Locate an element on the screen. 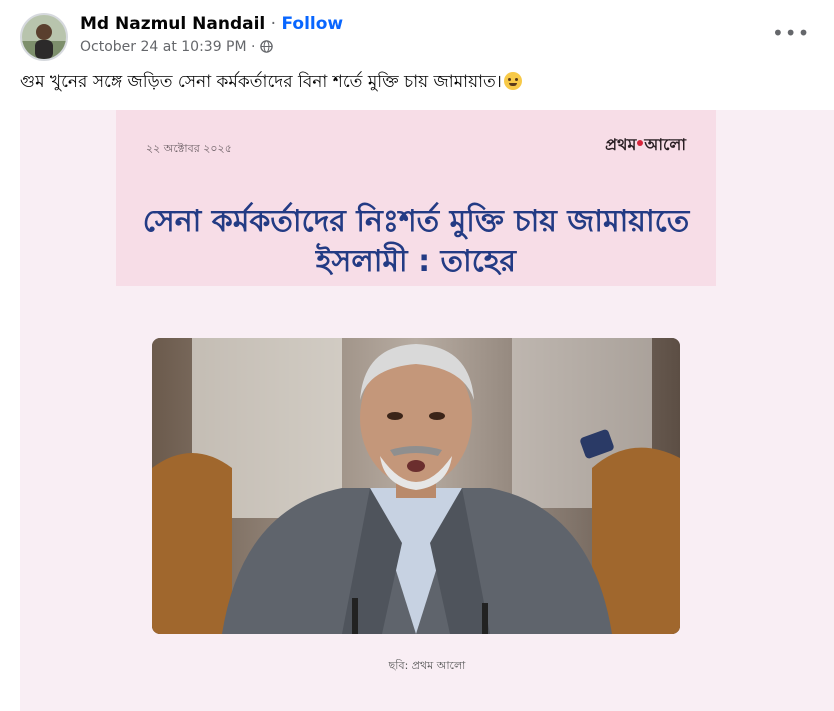 The image size is (834, 711). avatar-image is located at coordinates (44, 37).